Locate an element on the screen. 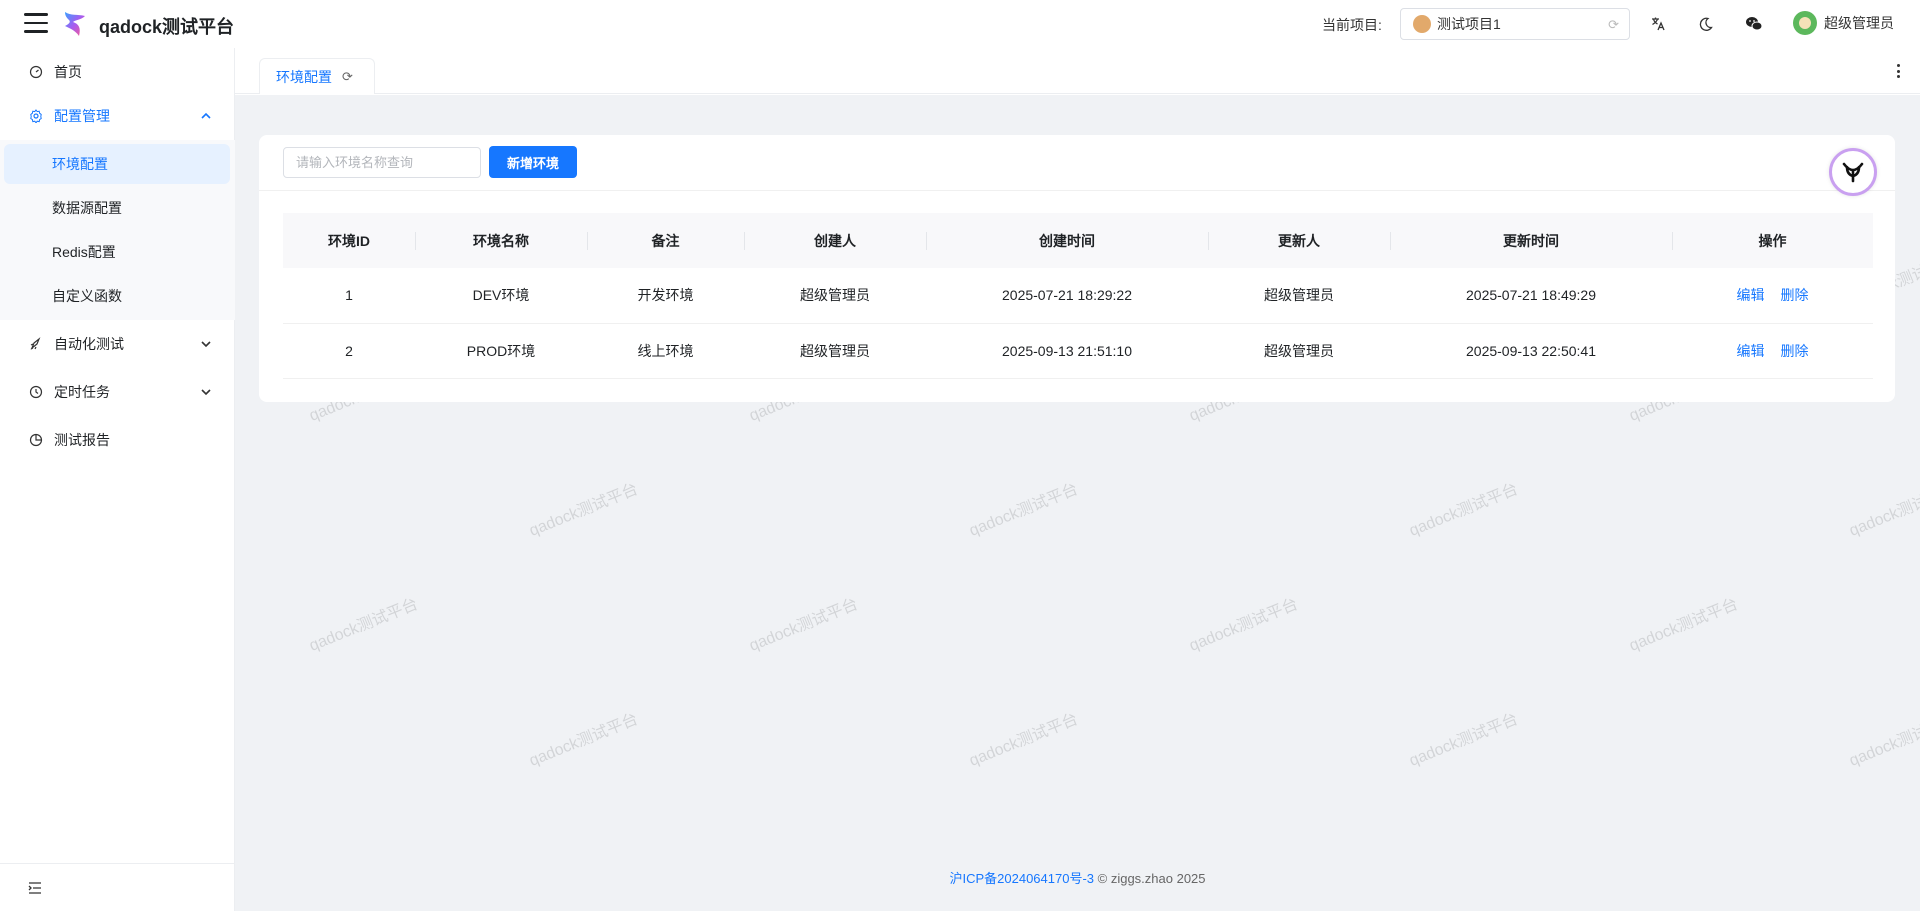  sidebar-item-label: 自定义函数 is located at coordinates (87, 296).